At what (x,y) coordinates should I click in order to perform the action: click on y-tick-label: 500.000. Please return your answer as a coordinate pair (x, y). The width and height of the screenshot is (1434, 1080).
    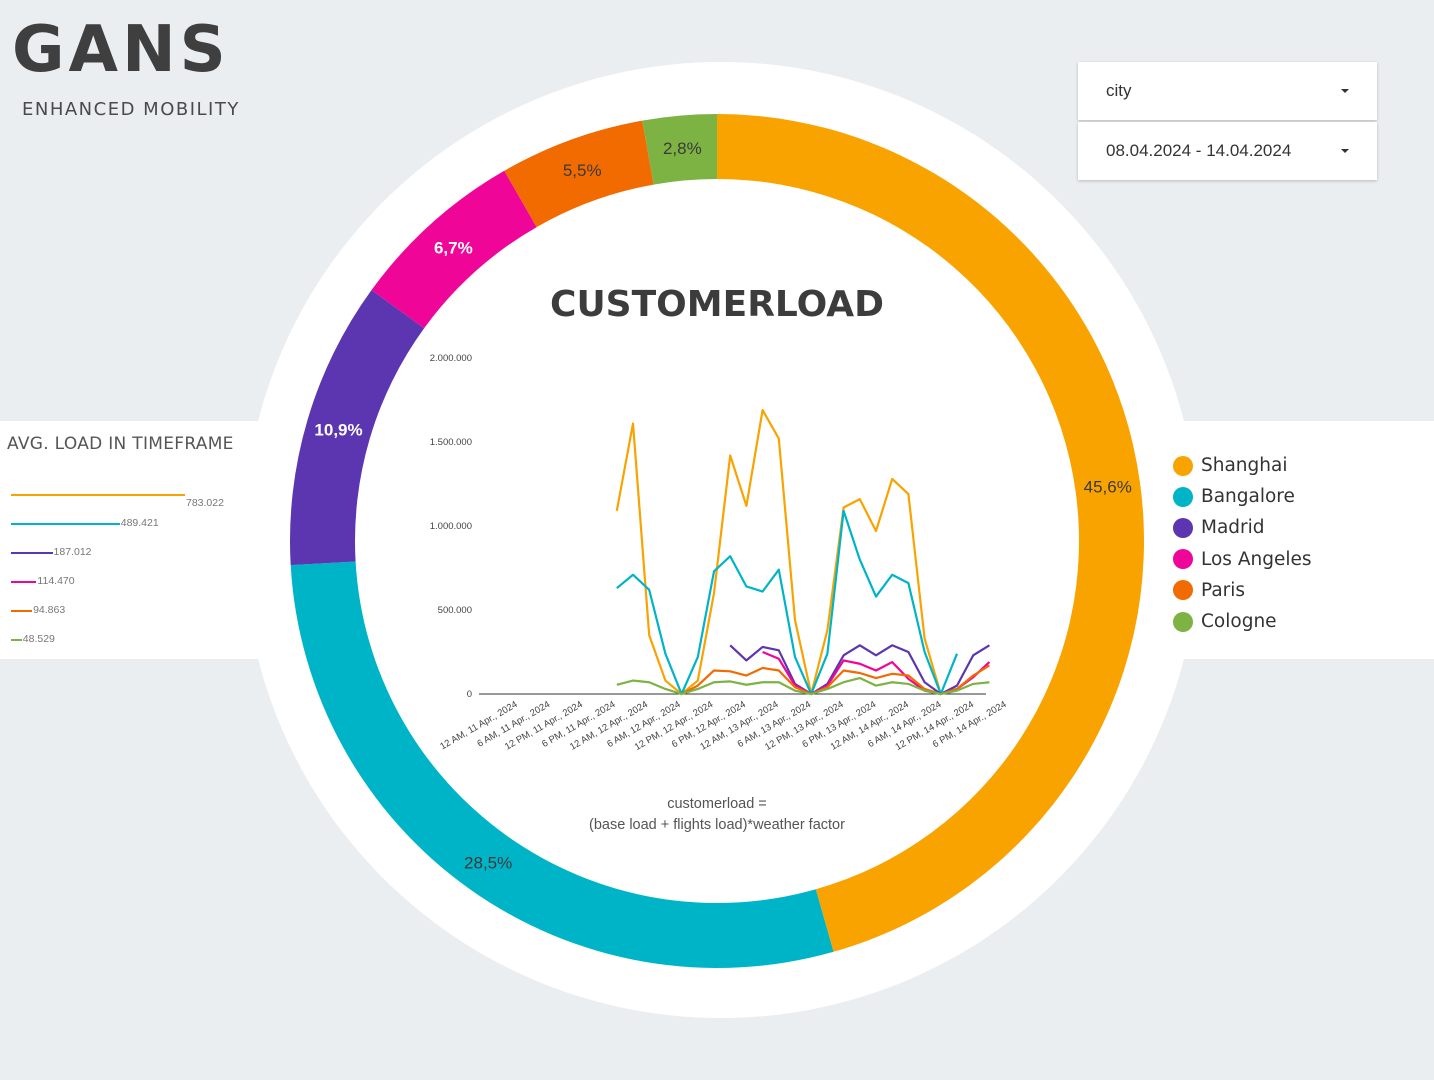
    Looking at the image, I should click on (455, 610).